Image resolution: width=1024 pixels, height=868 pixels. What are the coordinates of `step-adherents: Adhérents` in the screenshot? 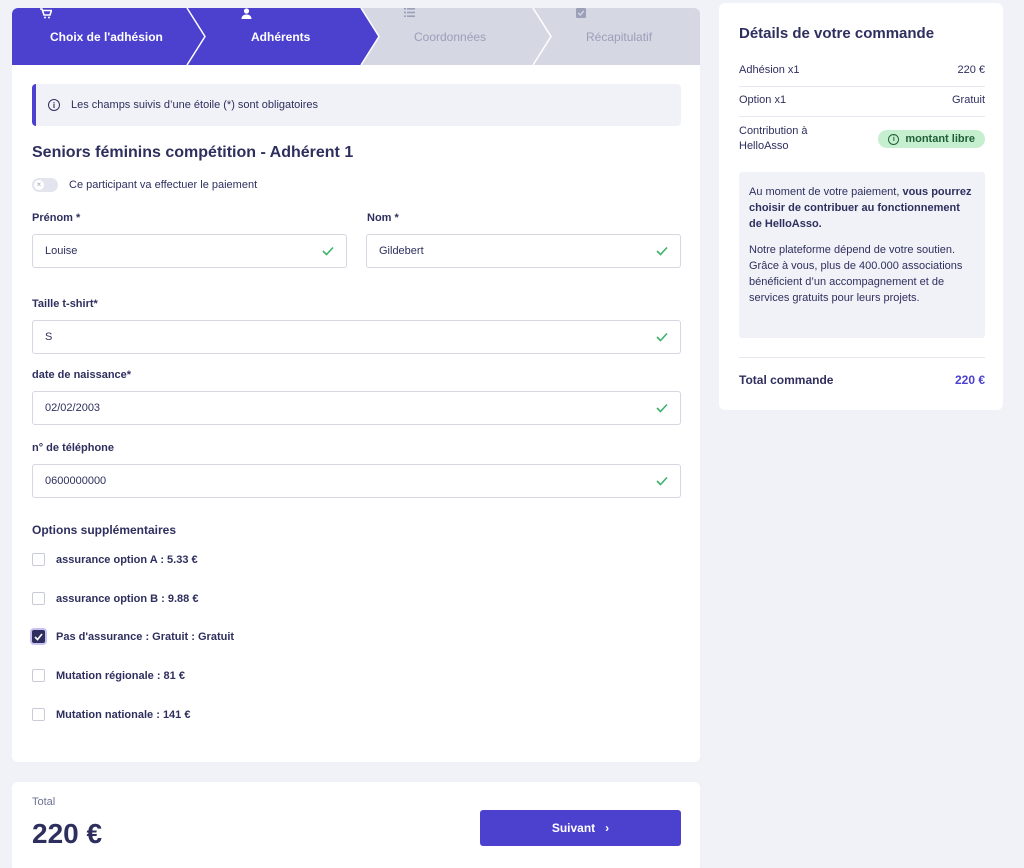 It's located at (275, 36).